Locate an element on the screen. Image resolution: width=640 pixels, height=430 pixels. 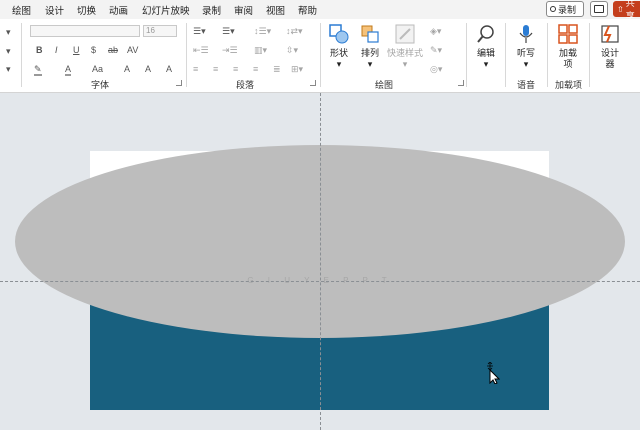
addins-grid-icon is located at coordinates (568, 34).